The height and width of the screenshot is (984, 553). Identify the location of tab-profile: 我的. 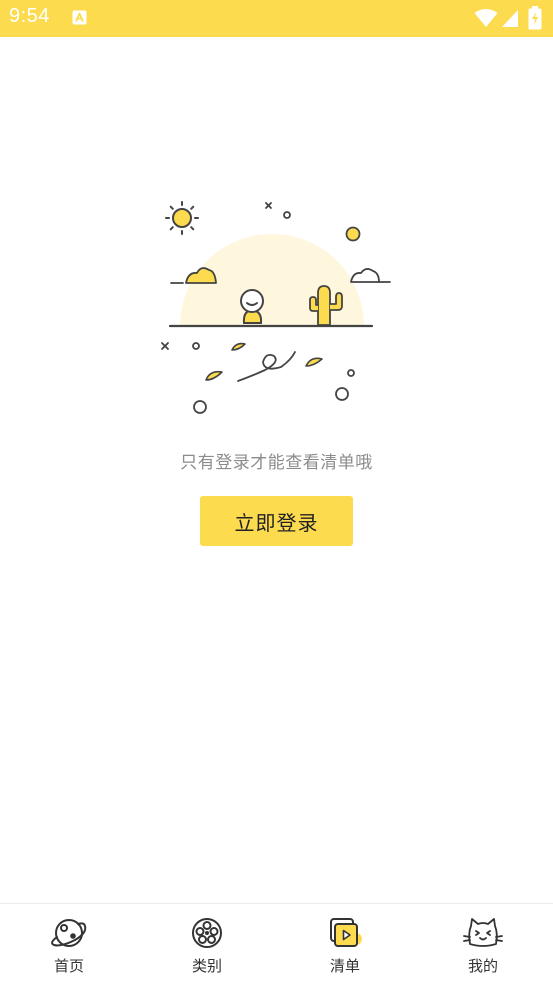
(483, 948).